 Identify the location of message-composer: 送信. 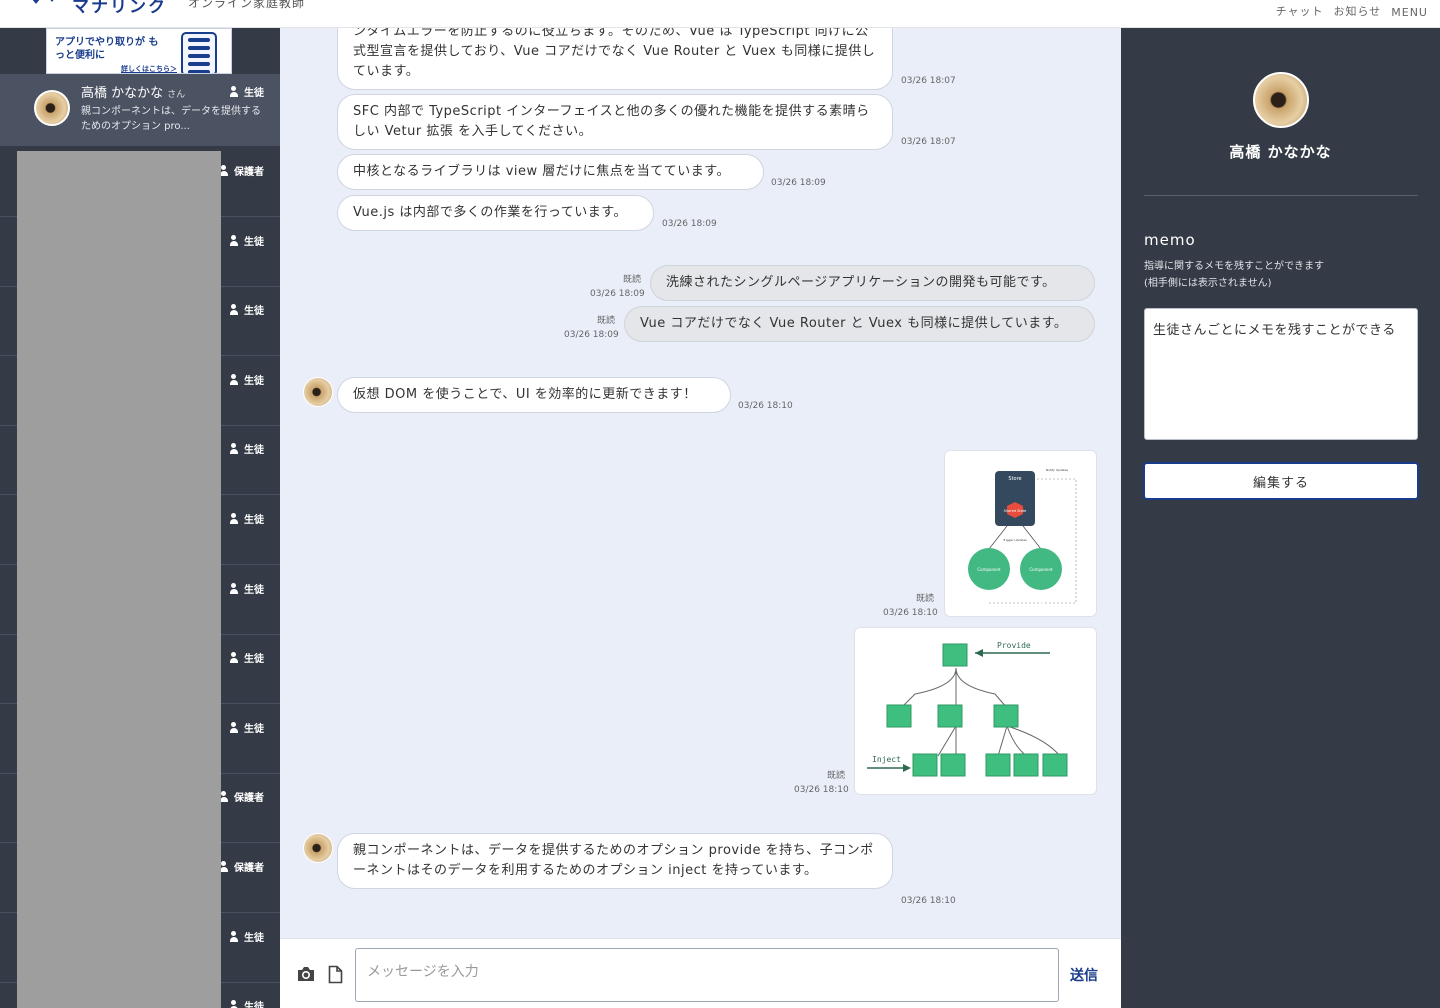
(700, 973).